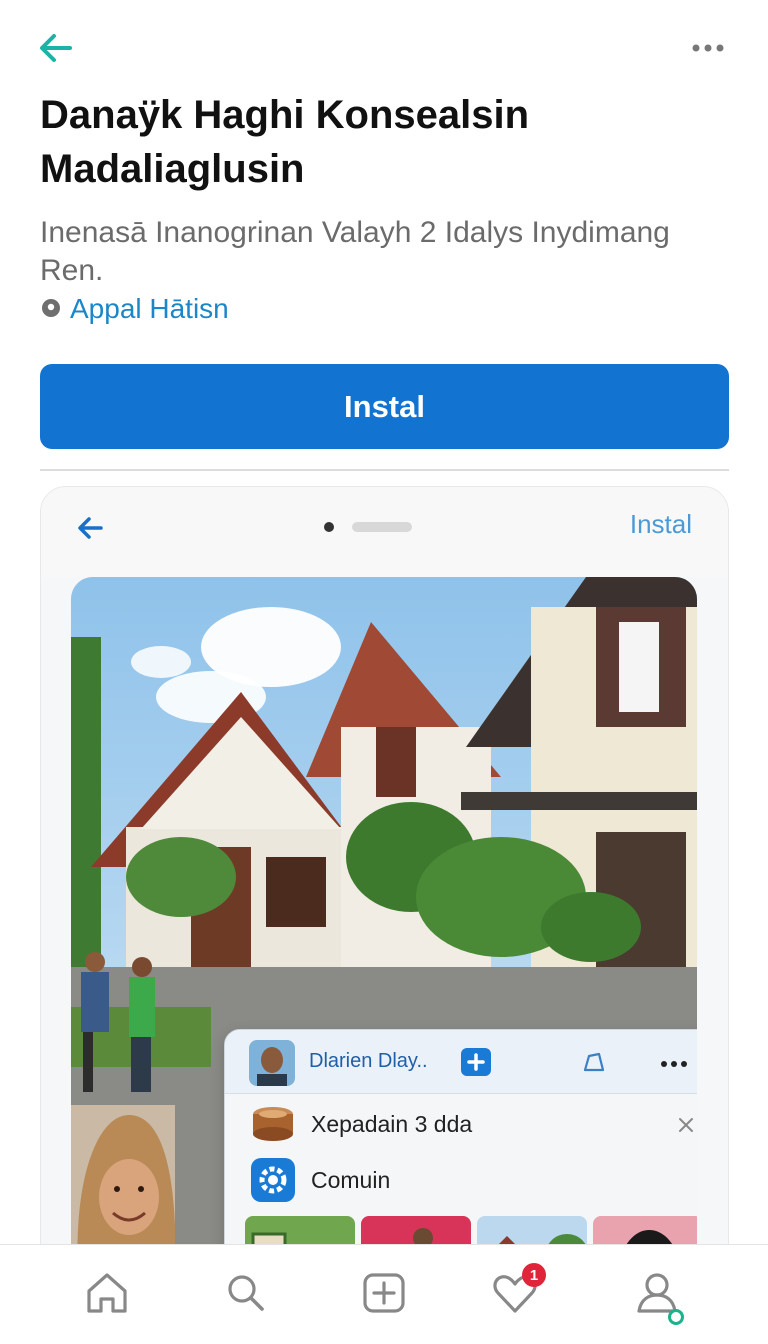 This screenshot has width=768, height=1344. What do you see at coordinates (392, 1123) in the screenshot?
I see `list-item-label: Xepadain 3 dda` at bounding box center [392, 1123].